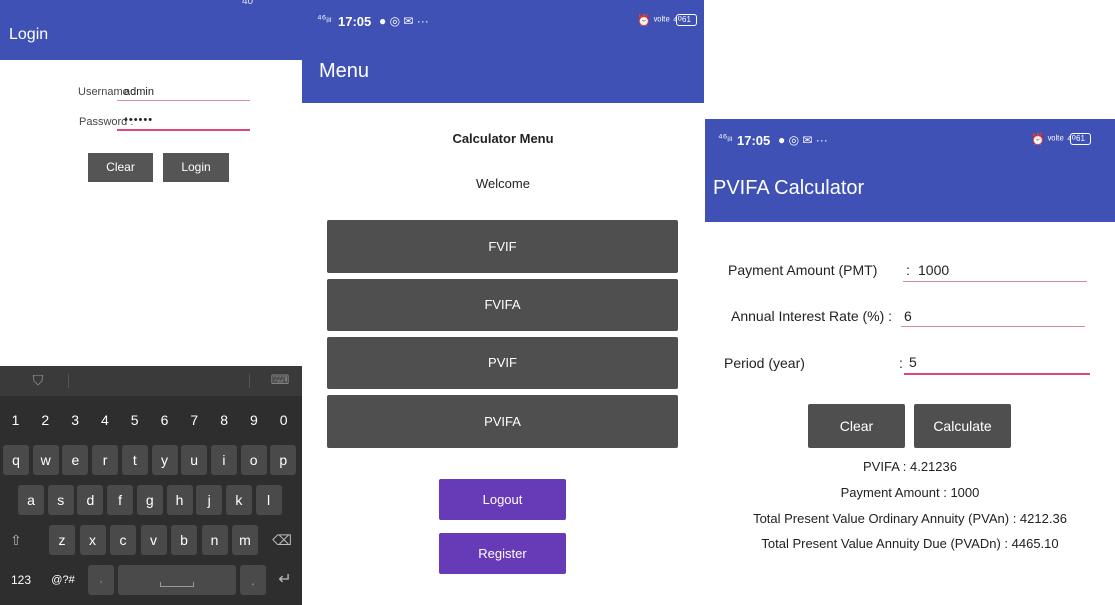 The width and height of the screenshot is (1115, 605). What do you see at coordinates (164, 460) in the screenshot?
I see `letter-key-y: y` at bounding box center [164, 460].